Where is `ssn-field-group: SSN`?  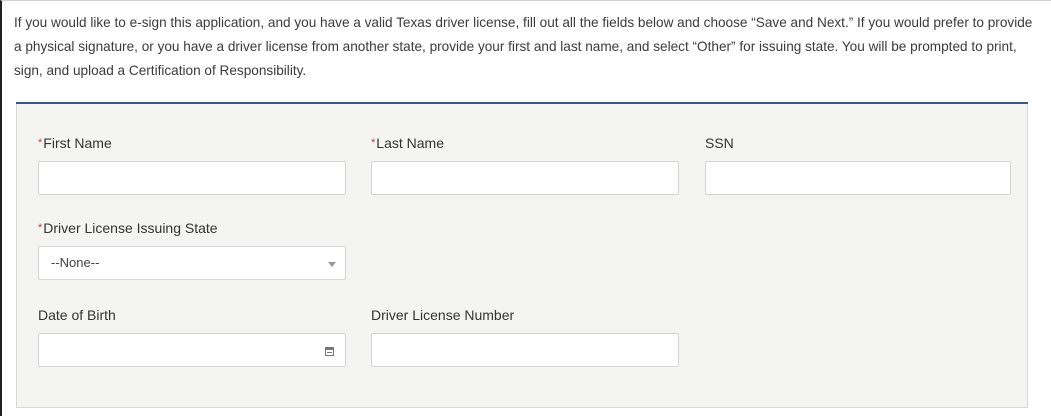
ssn-field-group: SSN is located at coordinates (858, 165).